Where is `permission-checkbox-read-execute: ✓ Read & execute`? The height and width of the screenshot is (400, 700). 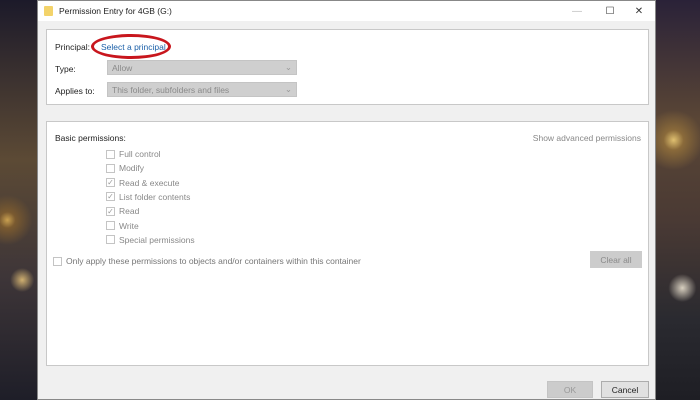 permission-checkbox-read-execute: ✓ Read & execute is located at coordinates (142, 183).